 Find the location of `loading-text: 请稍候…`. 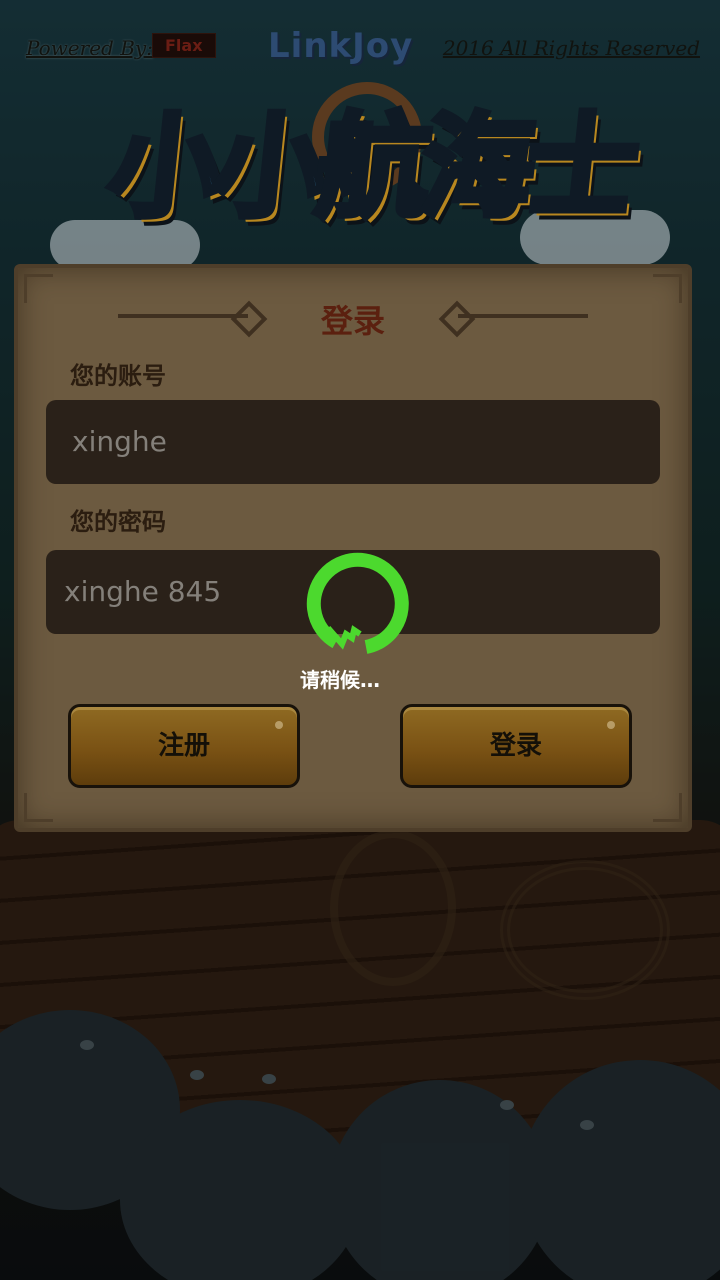

loading-text: 请稍候… is located at coordinates (340, 680).